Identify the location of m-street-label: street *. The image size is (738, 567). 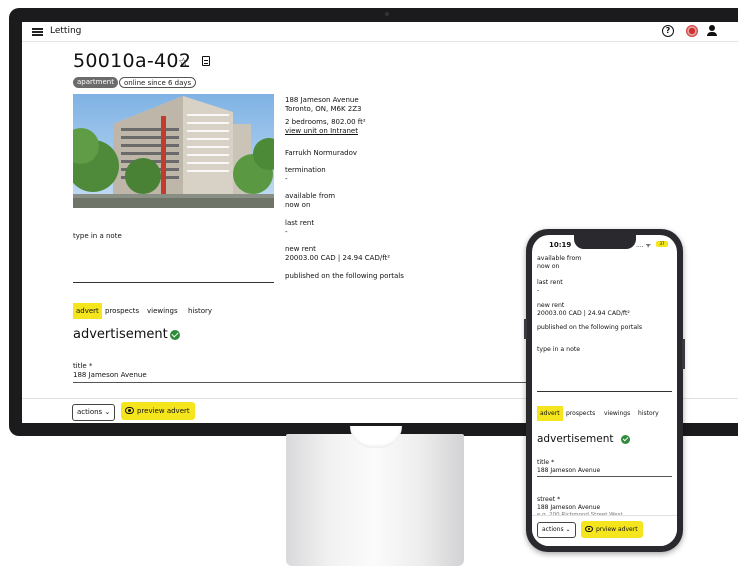
(549, 499).